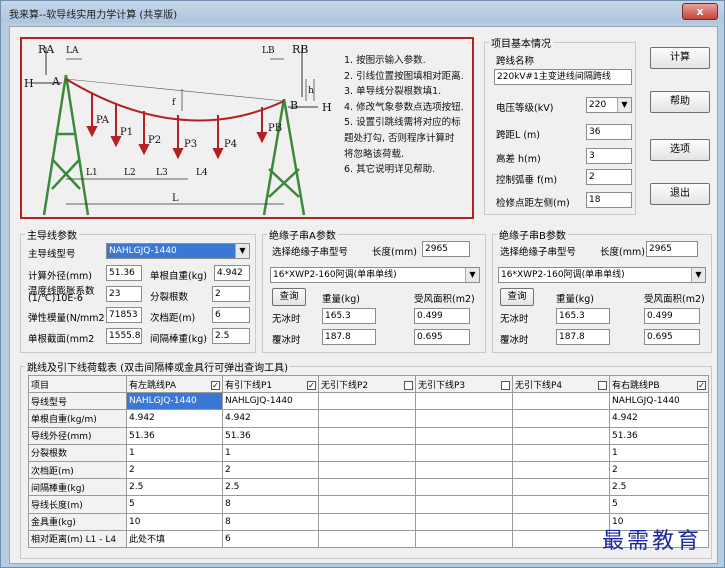 This screenshot has width=725, height=568. What do you see at coordinates (174, 521) in the screenshot?
I see `table-cell: 10` at bounding box center [174, 521].